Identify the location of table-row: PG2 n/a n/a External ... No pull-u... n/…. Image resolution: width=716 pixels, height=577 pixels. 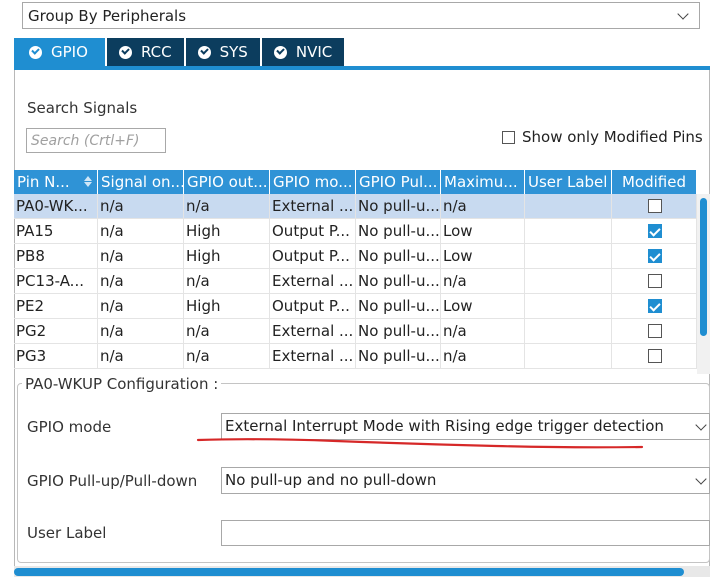
(355, 331).